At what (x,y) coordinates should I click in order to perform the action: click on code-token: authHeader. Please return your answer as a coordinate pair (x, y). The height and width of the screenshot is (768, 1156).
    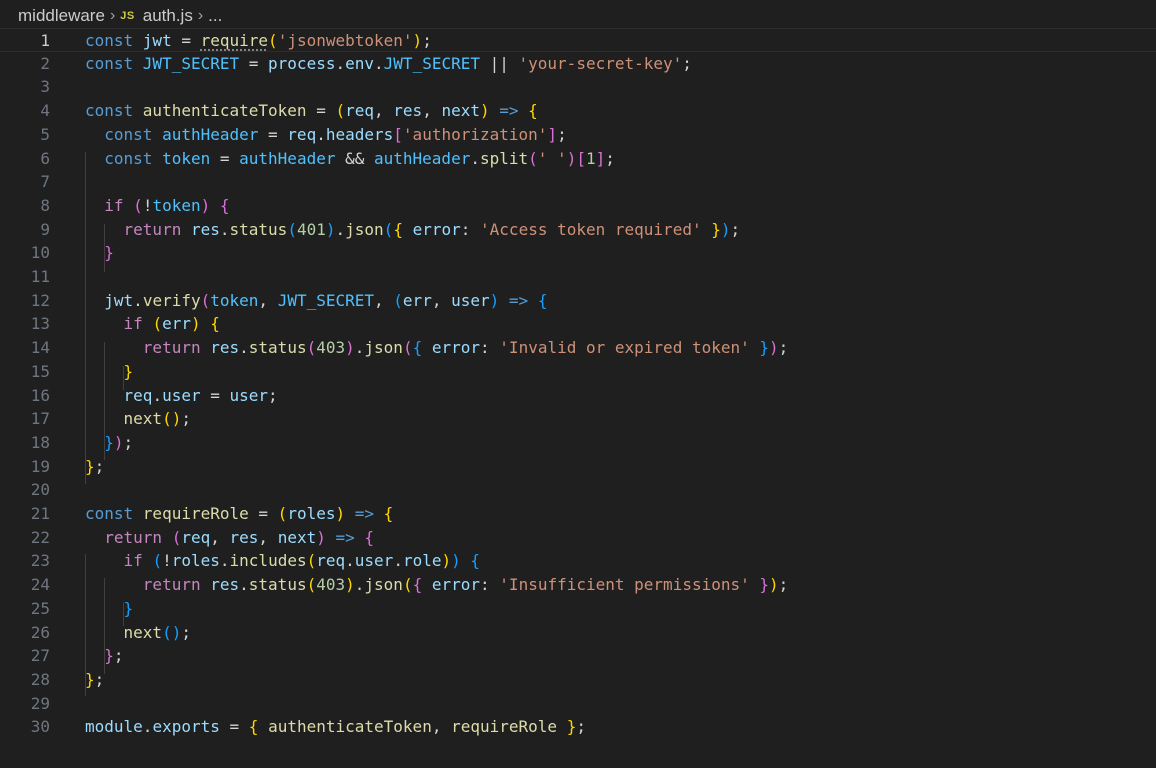
    Looking at the image, I should click on (210, 134).